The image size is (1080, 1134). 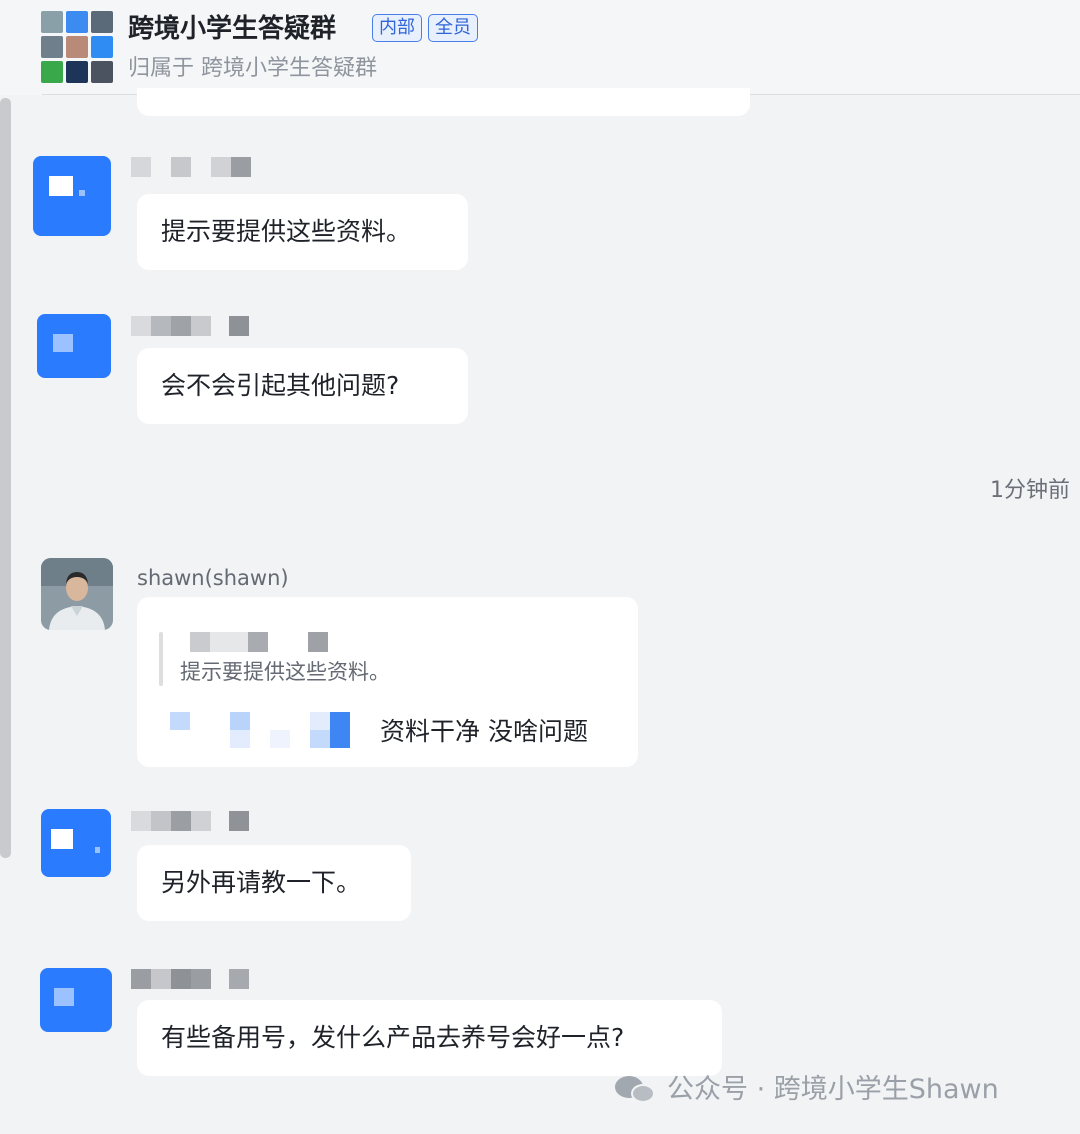 I want to click on watermark: 公众号 · 跨境小学生Shawn, so click(x=807, y=1090).